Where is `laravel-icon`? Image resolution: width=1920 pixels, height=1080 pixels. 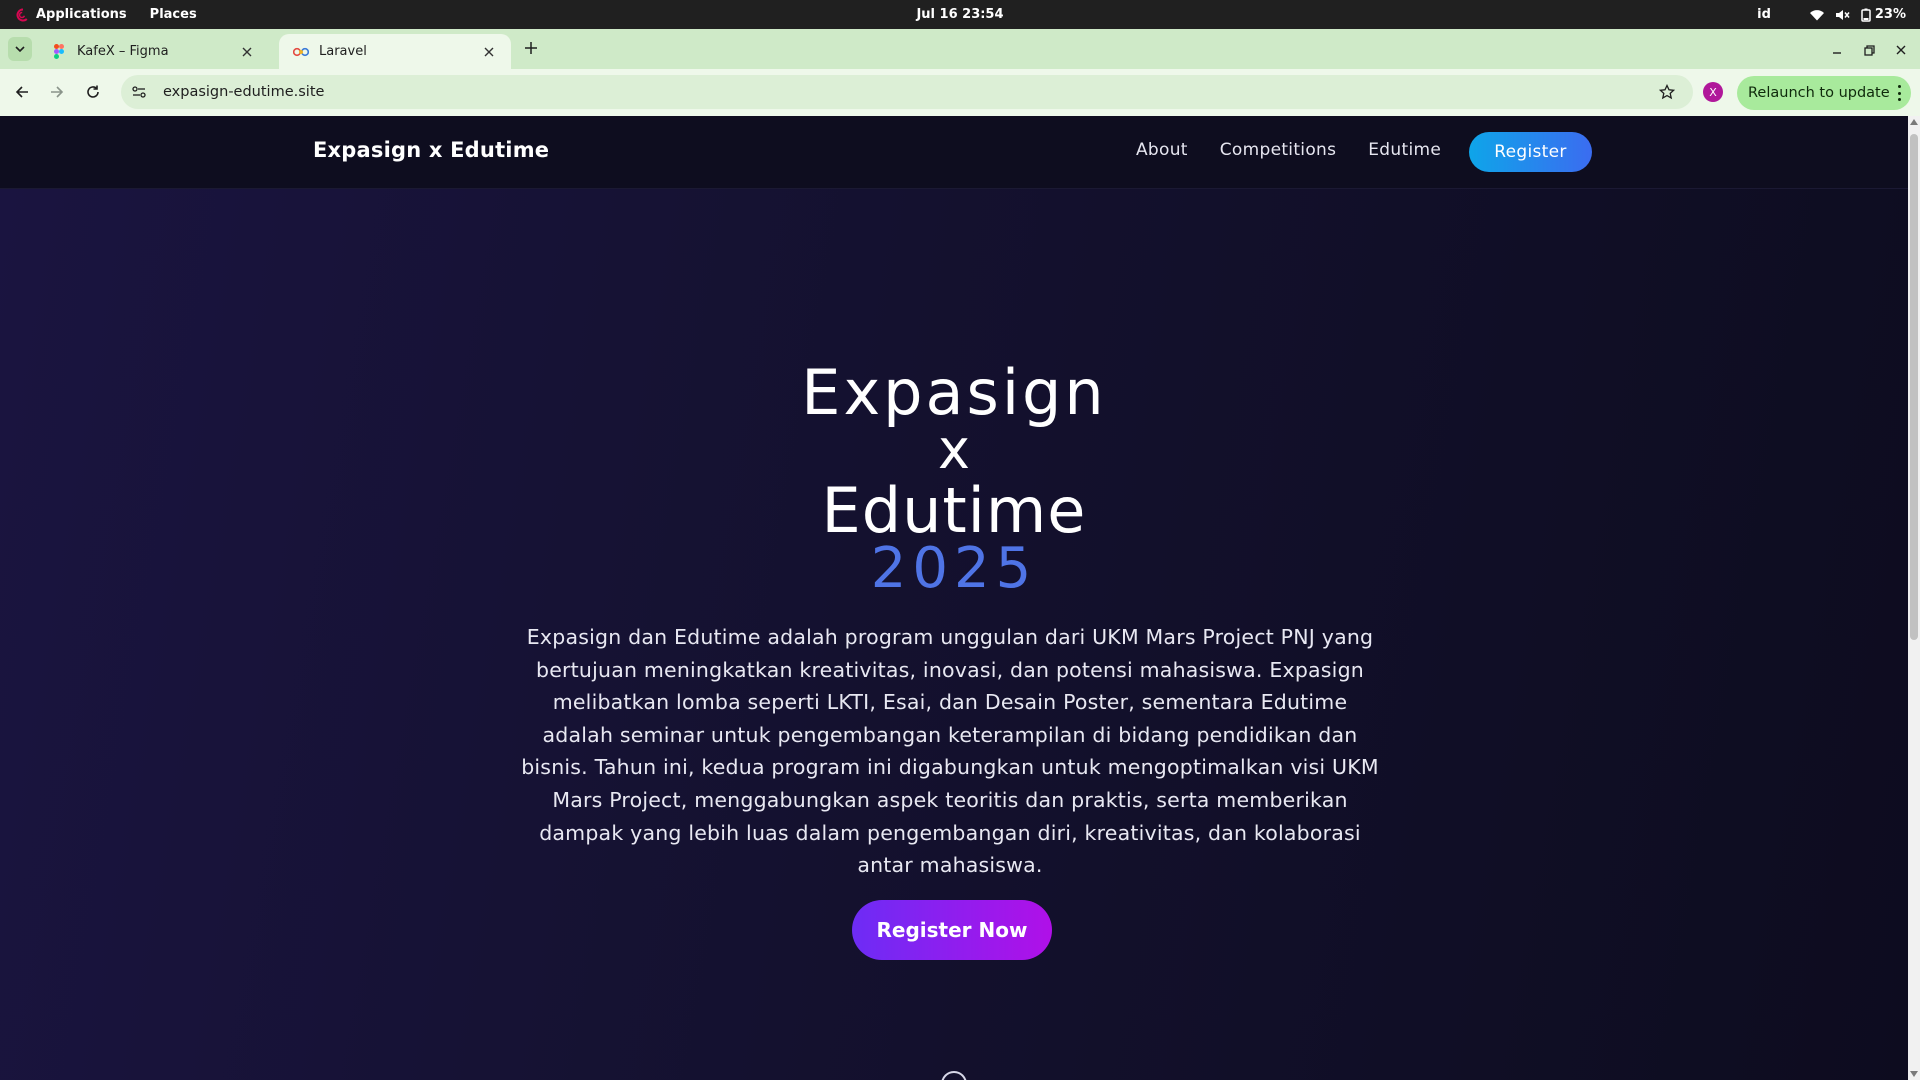 laravel-icon is located at coordinates (301, 52).